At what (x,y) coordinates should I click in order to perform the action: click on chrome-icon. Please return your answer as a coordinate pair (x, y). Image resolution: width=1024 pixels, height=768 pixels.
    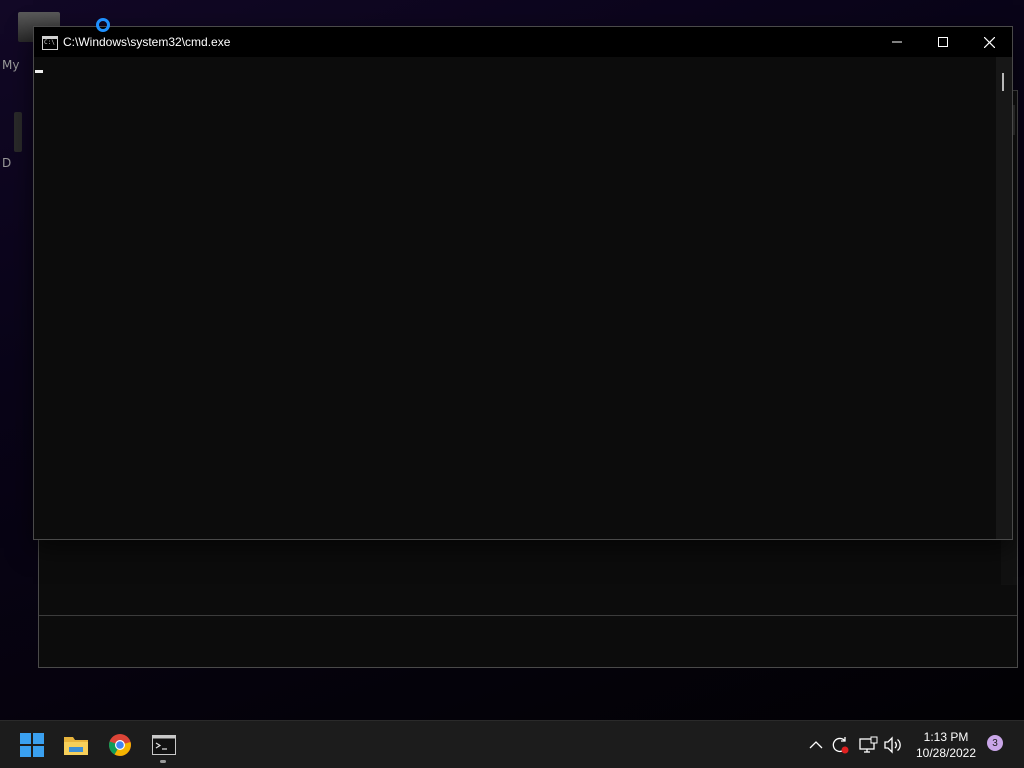
    Looking at the image, I should click on (120, 745).